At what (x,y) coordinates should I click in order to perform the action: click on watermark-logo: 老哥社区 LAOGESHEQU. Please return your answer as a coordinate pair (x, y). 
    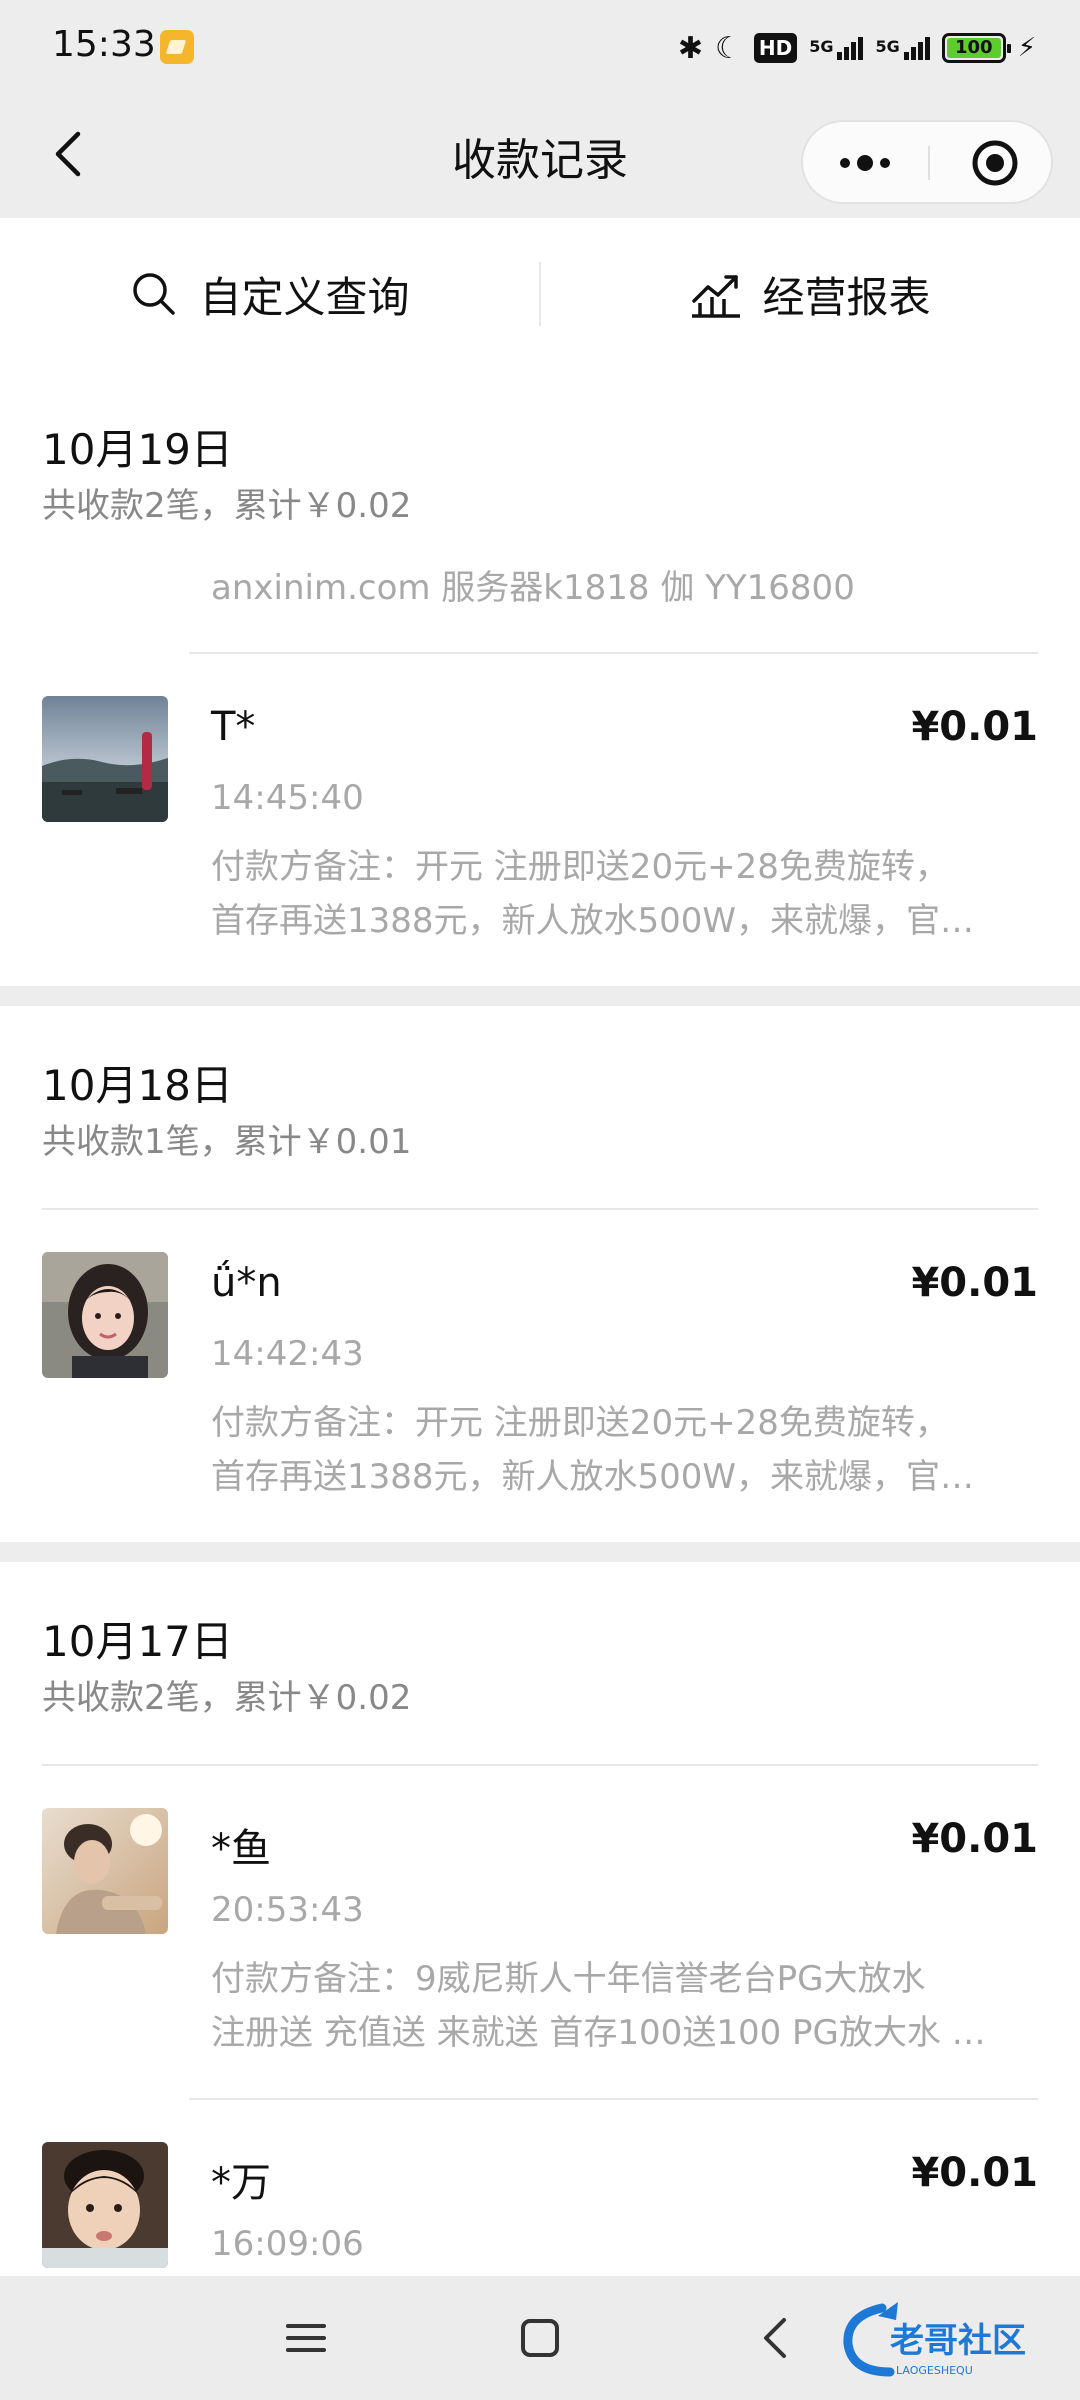
    Looking at the image, I should click on (954, 2339).